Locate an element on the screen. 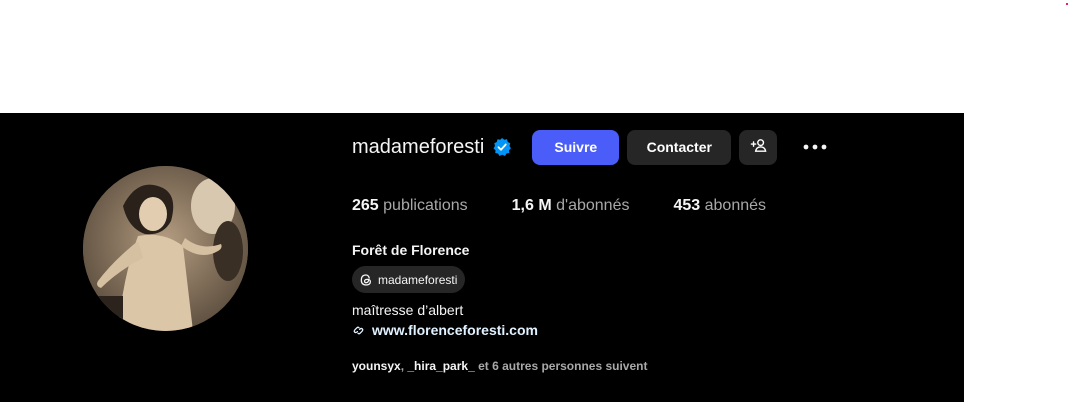 Image resolution: width=1070 pixels, height=402 pixels. threads-handle: madameforesti is located at coordinates (418, 279).